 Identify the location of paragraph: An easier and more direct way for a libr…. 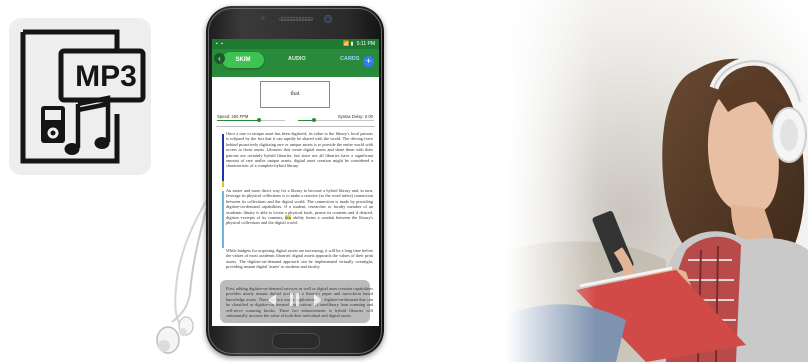
(299, 207).